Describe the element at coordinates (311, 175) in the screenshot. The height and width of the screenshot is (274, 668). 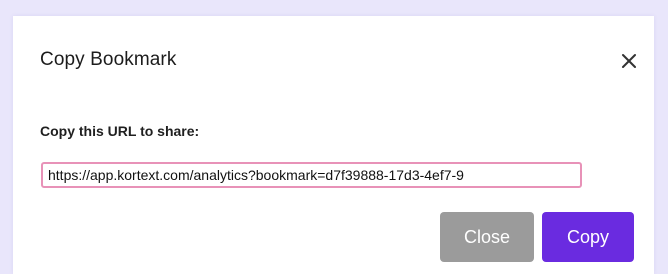
I see `bookmark-url-input` at that location.